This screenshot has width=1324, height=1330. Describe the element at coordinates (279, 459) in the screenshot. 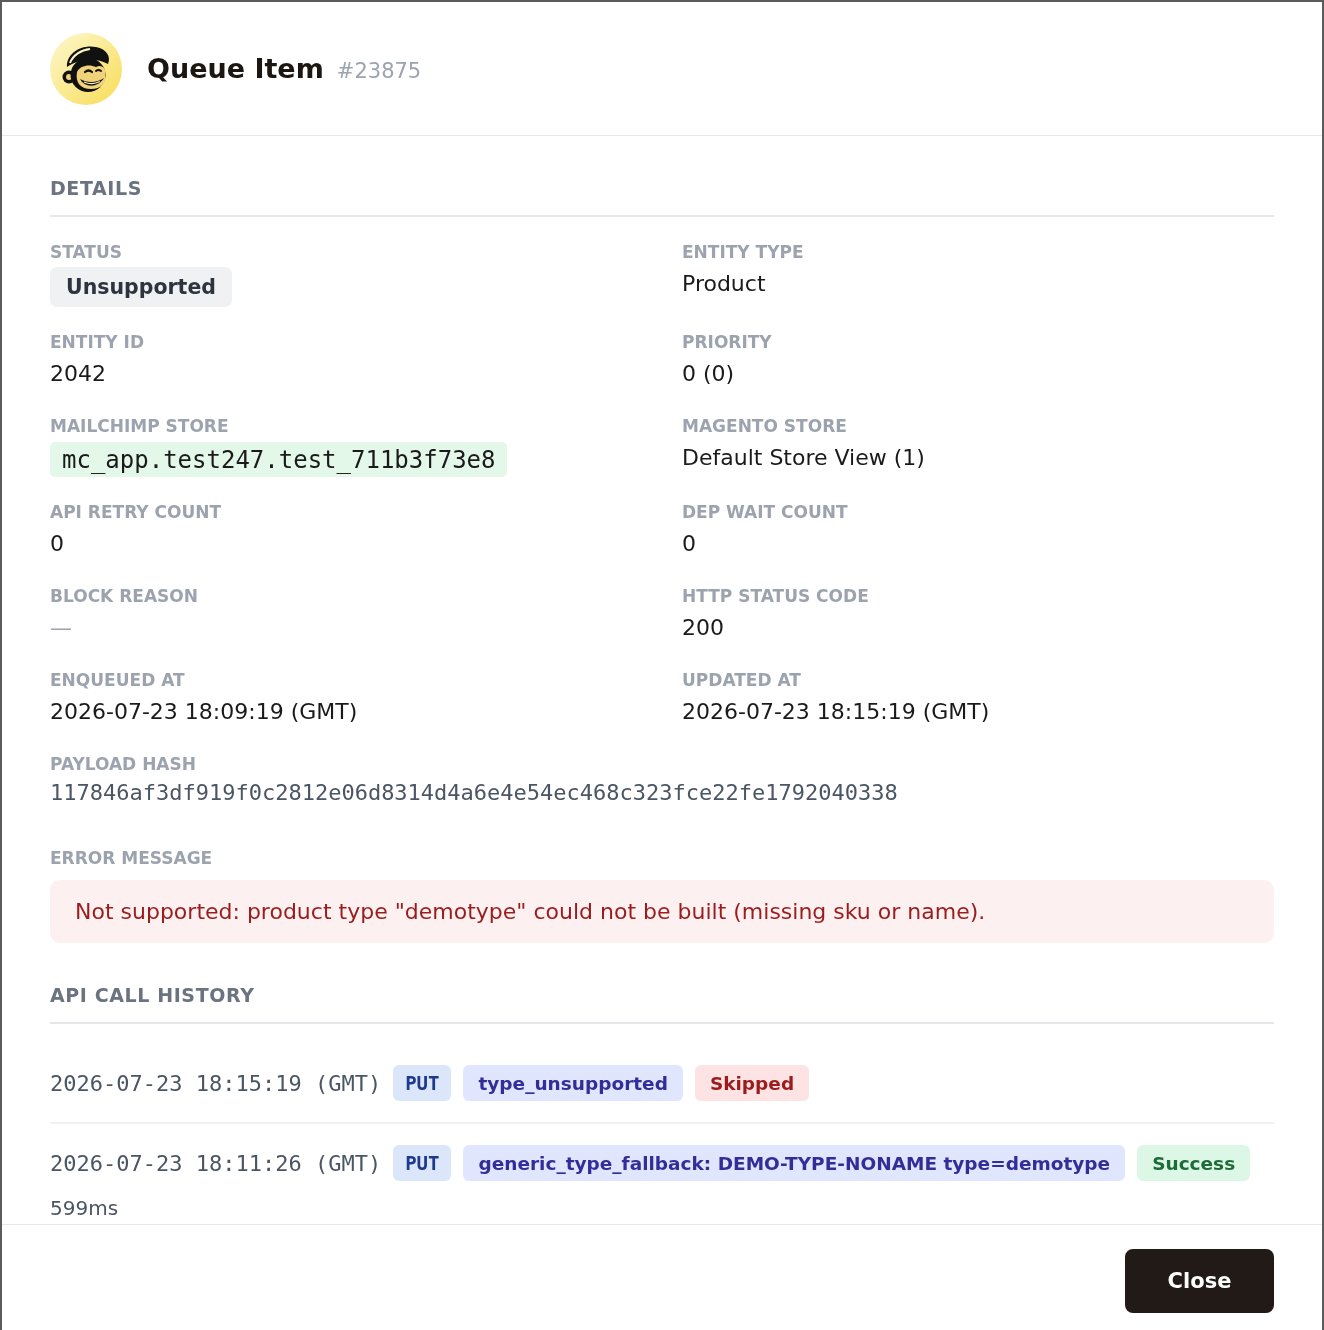

I see `store-code: mc_app.test247.test_711b3f73e8` at that location.